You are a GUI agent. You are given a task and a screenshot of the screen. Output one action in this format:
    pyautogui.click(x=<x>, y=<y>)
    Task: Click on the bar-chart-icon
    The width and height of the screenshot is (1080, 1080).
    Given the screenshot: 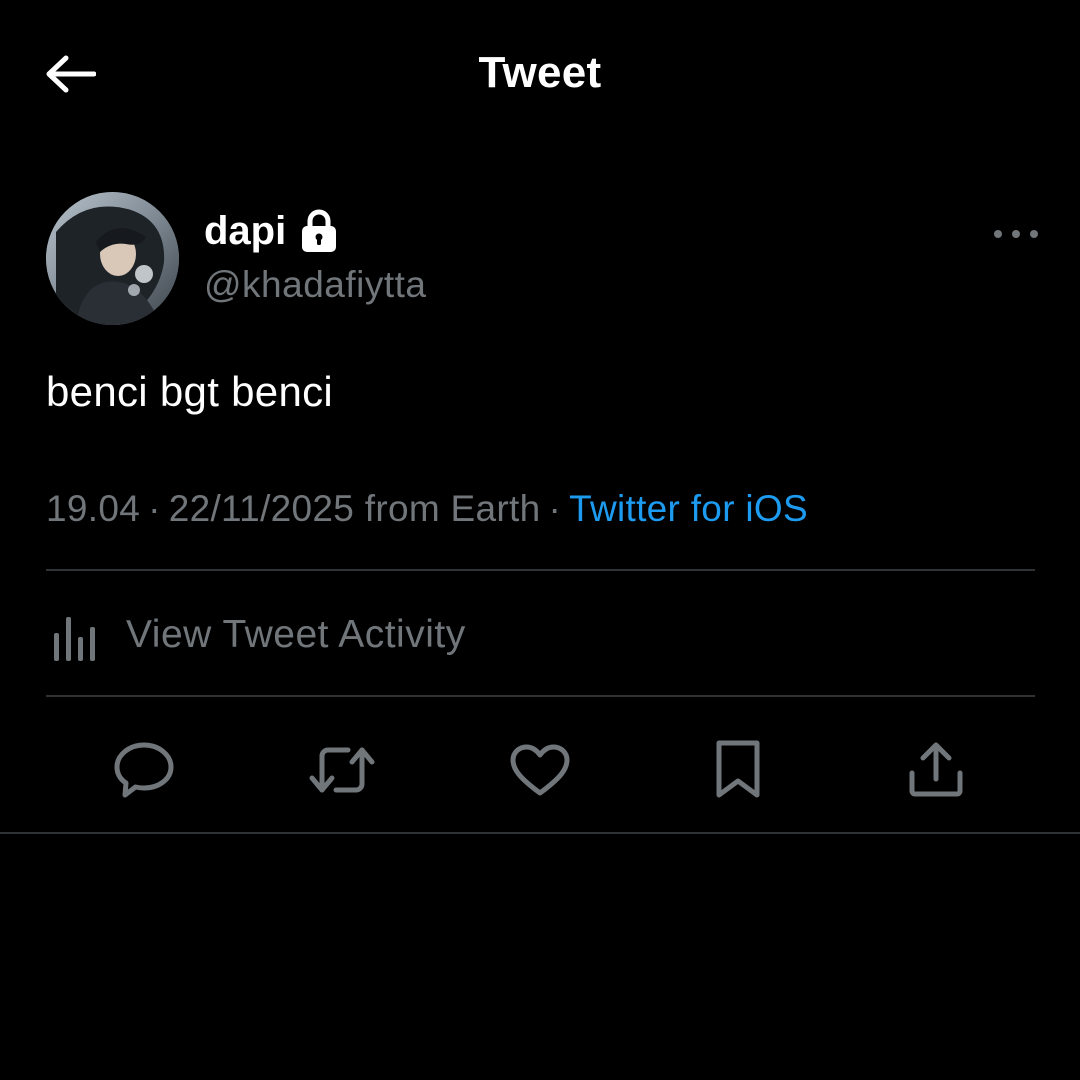 What is the action you would take?
    pyautogui.click(x=74, y=639)
    